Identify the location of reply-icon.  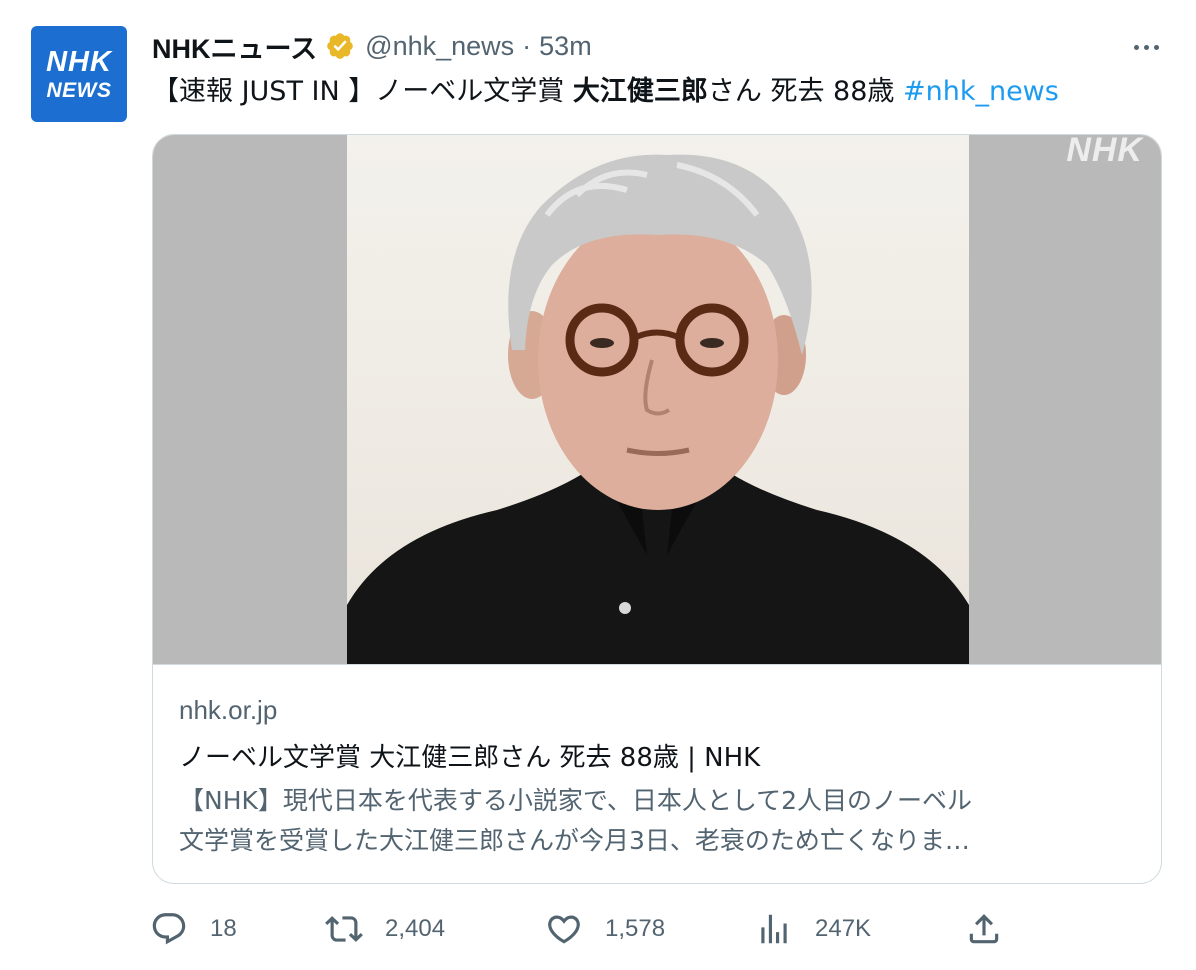
(169, 929).